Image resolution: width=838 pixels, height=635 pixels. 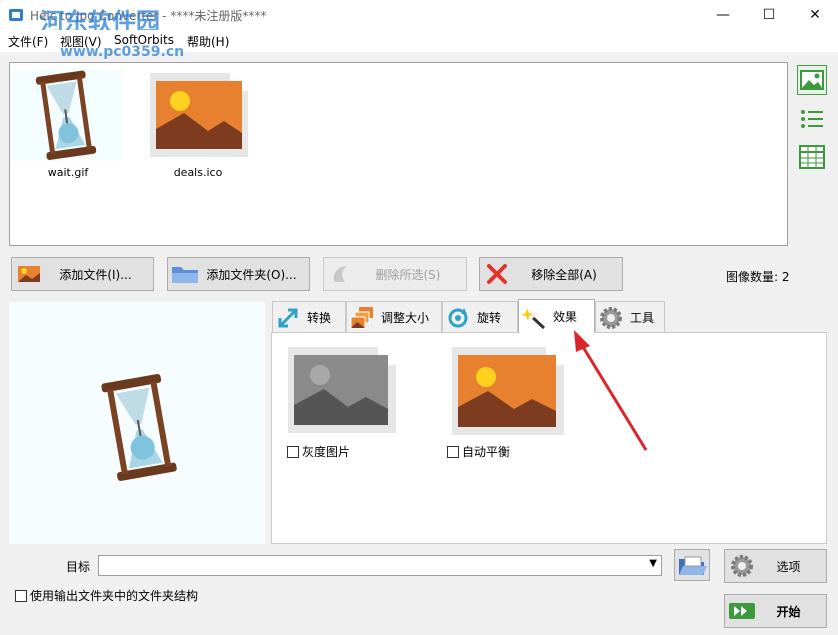 What do you see at coordinates (565, 317) in the screenshot?
I see `tab-label: 效果` at bounding box center [565, 317].